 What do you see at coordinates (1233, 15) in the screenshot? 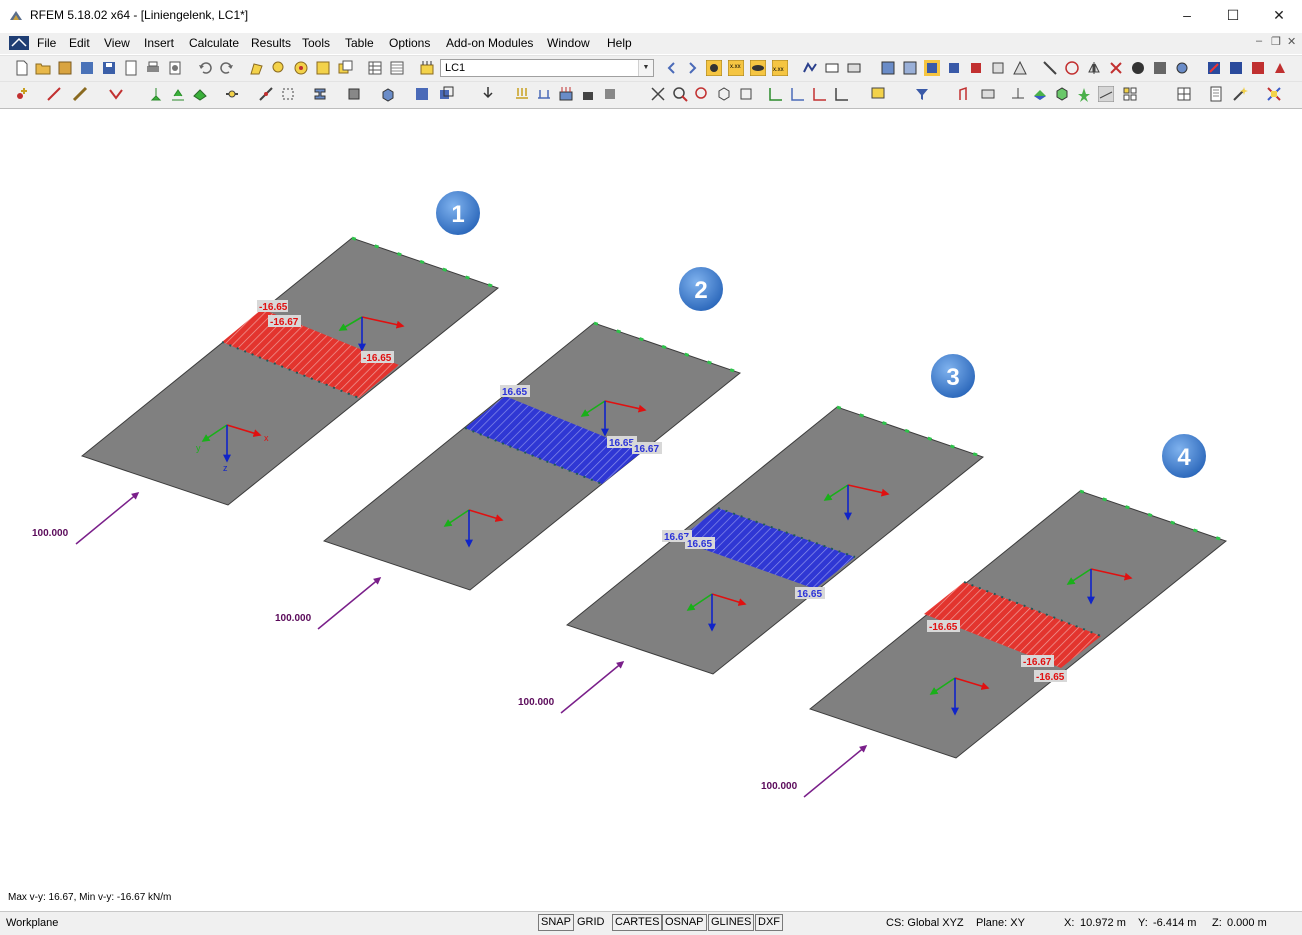
I see `maximize-button: ☐` at bounding box center [1233, 15].